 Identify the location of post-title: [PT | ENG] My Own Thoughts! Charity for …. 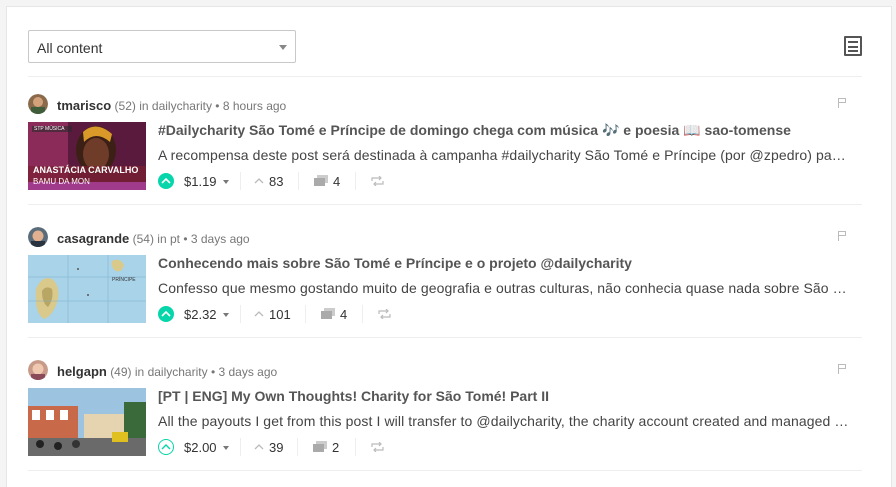
(353, 396).